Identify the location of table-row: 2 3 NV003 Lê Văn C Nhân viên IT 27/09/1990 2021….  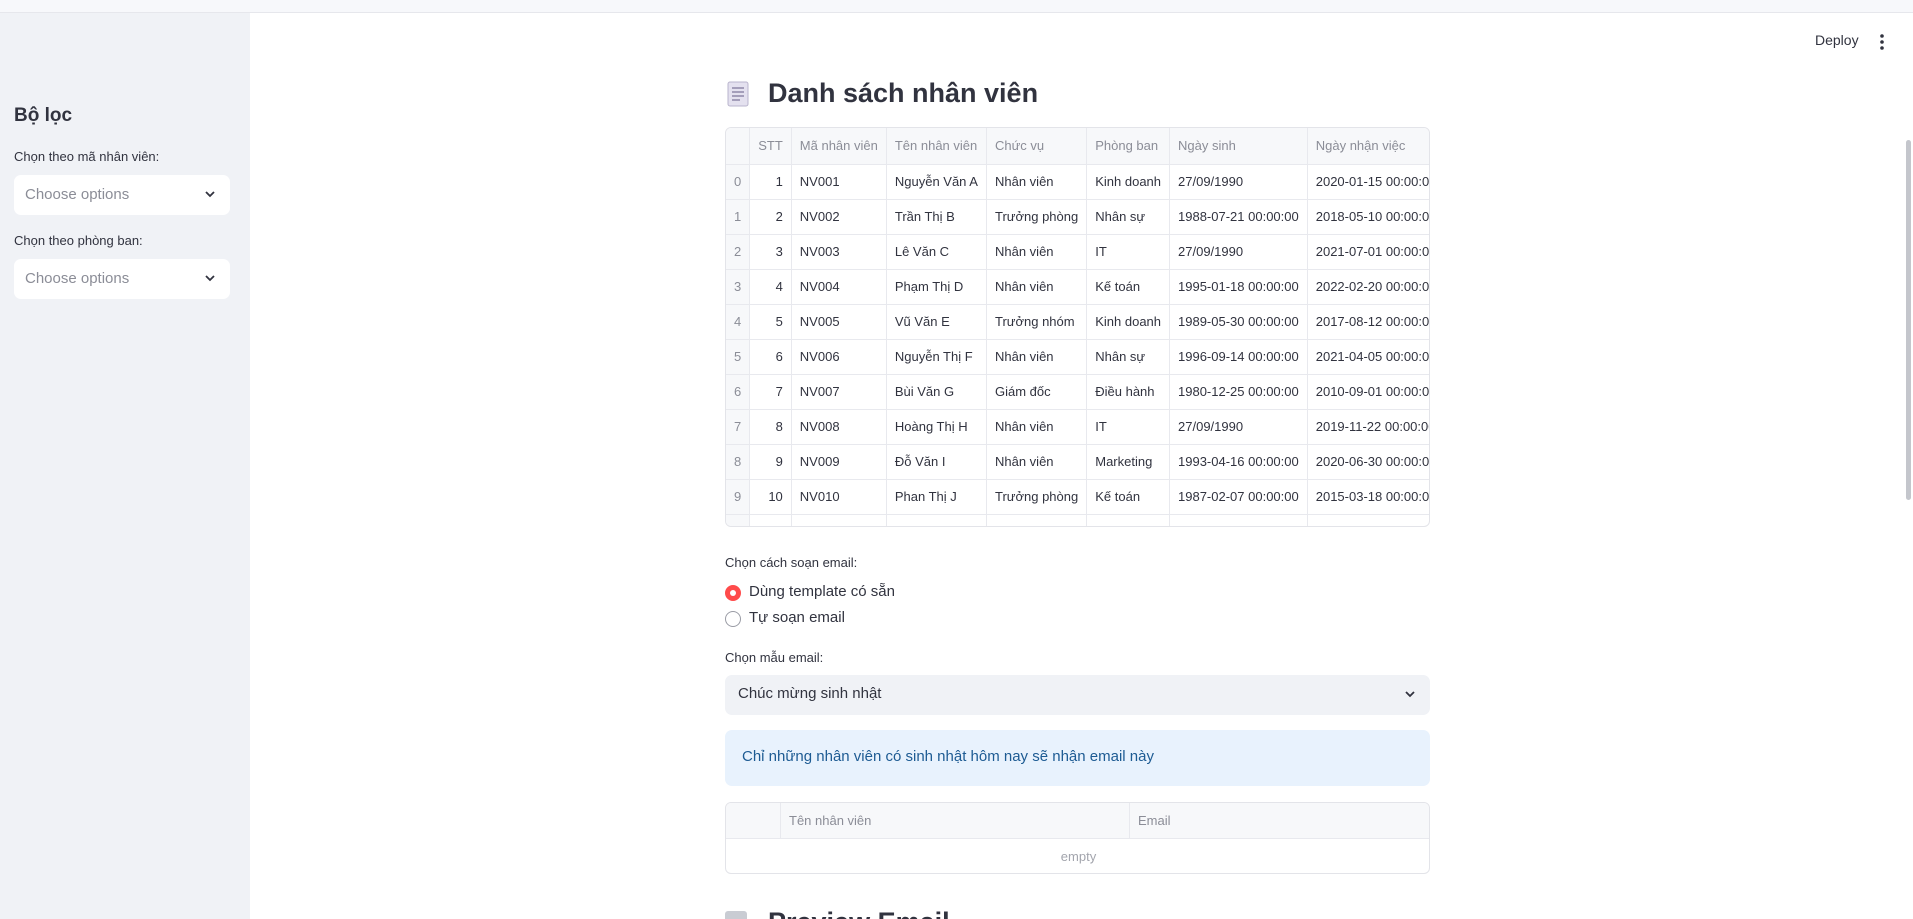
(1077, 252).